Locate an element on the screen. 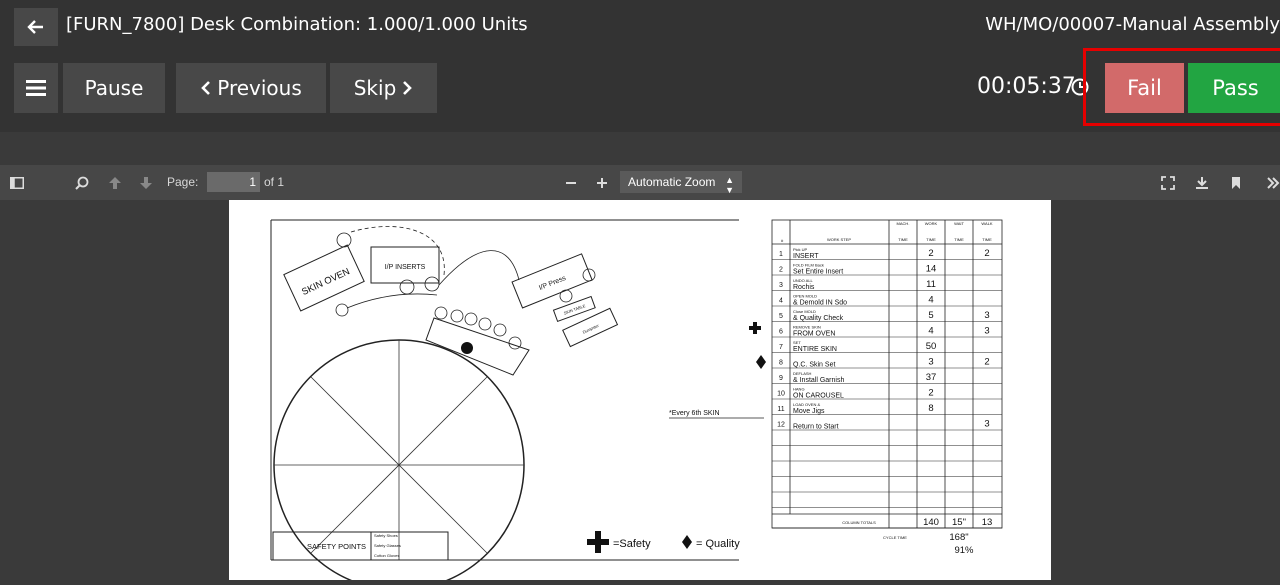 The height and width of the screenshot is (585, 1280). row-step-line2: Return to Start is located at coordinates (816, 427).